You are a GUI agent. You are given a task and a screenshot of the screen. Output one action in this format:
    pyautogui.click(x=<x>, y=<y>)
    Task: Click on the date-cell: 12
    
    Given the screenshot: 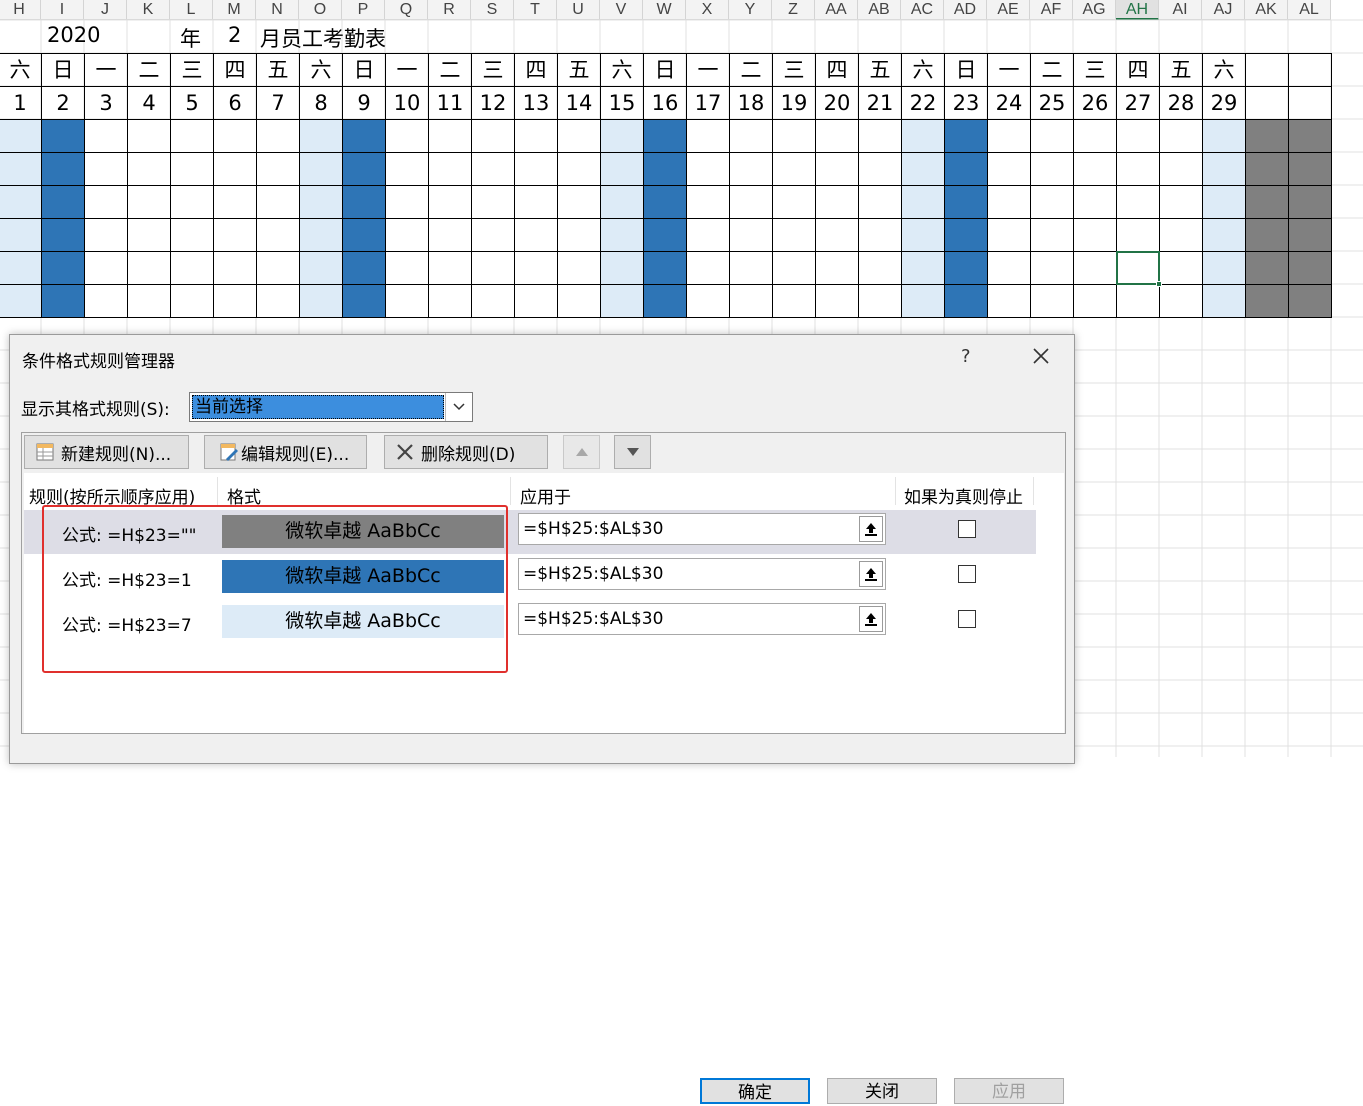 What is the action you would take?
    pyautogui.click(x=493, y=103)
    